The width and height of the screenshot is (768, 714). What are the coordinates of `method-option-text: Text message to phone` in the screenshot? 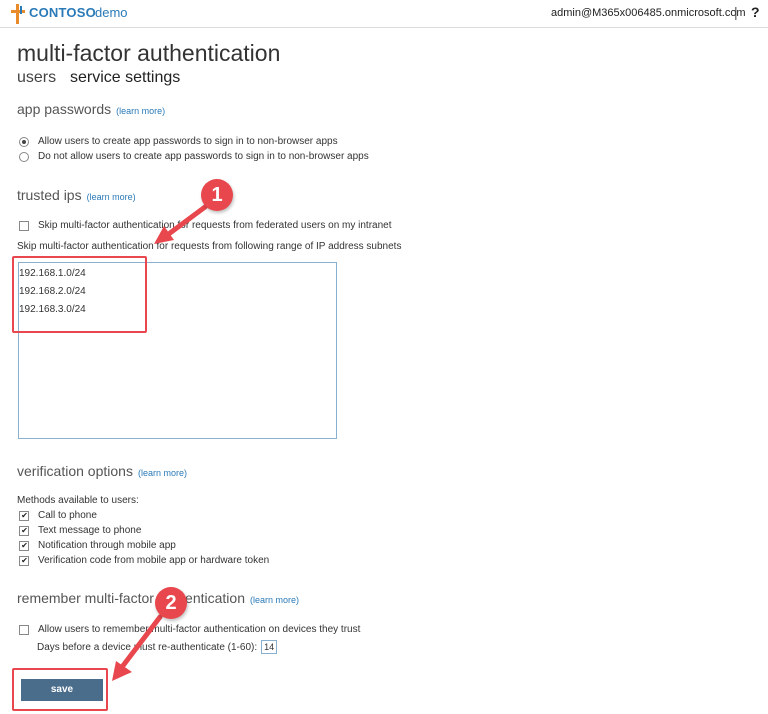 It's located at (80, 530).